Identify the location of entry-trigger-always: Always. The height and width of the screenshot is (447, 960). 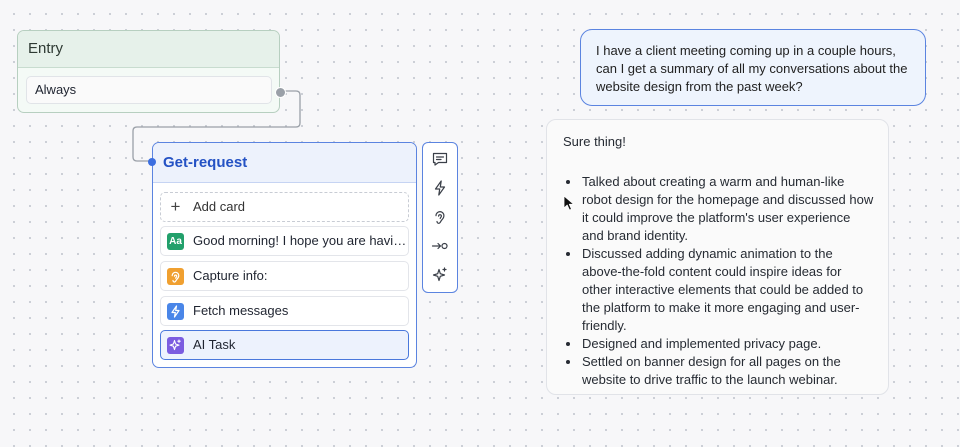
(149, 90).